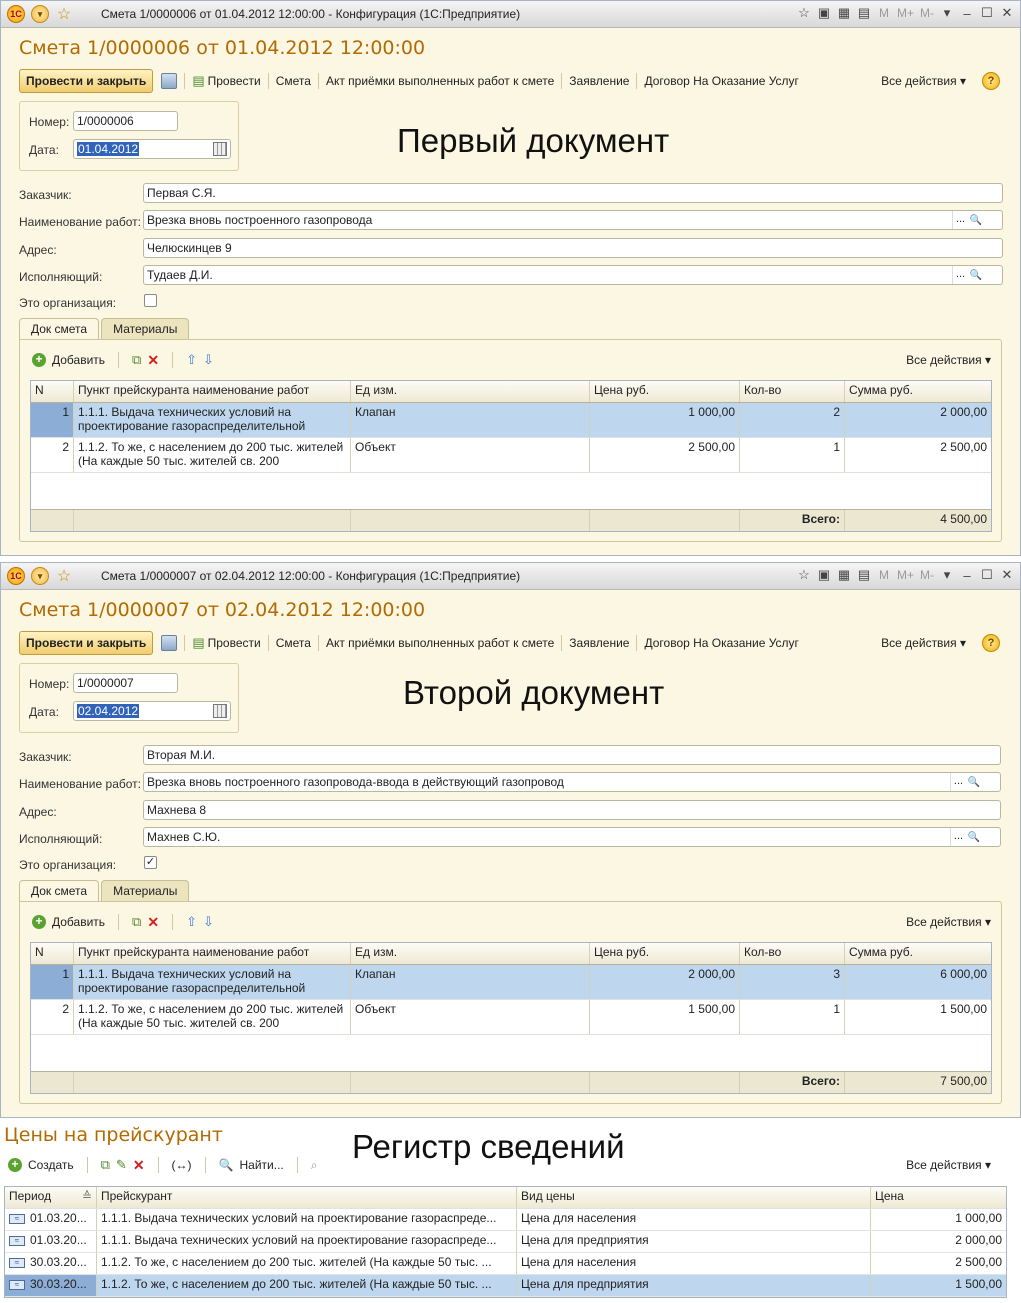 The image size is (1021, 1303). I want to click on add-icon: +, so click(39, 922).